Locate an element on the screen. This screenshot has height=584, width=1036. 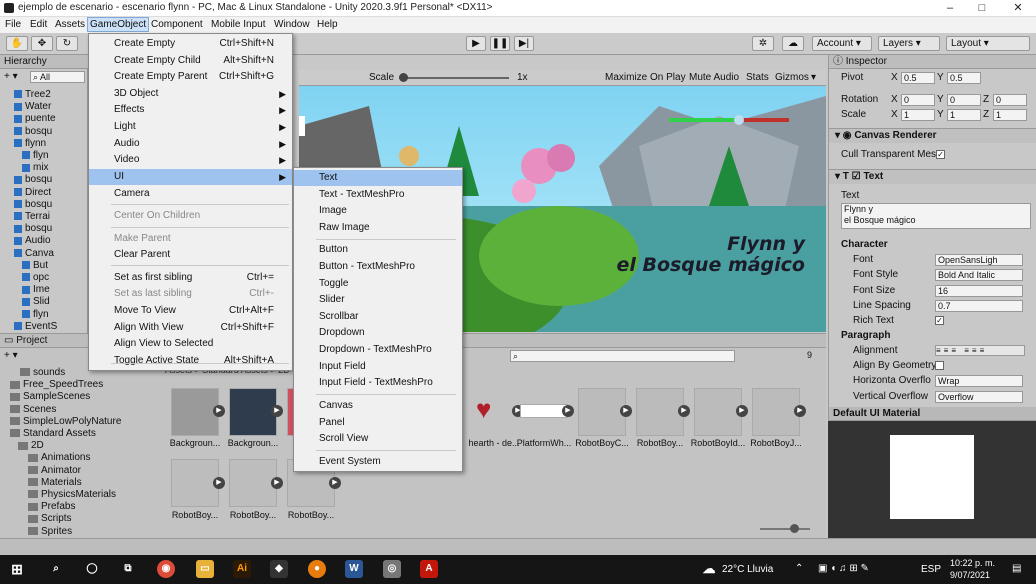
cull-checkbox: ✓ is located at coordinates (940, 154).